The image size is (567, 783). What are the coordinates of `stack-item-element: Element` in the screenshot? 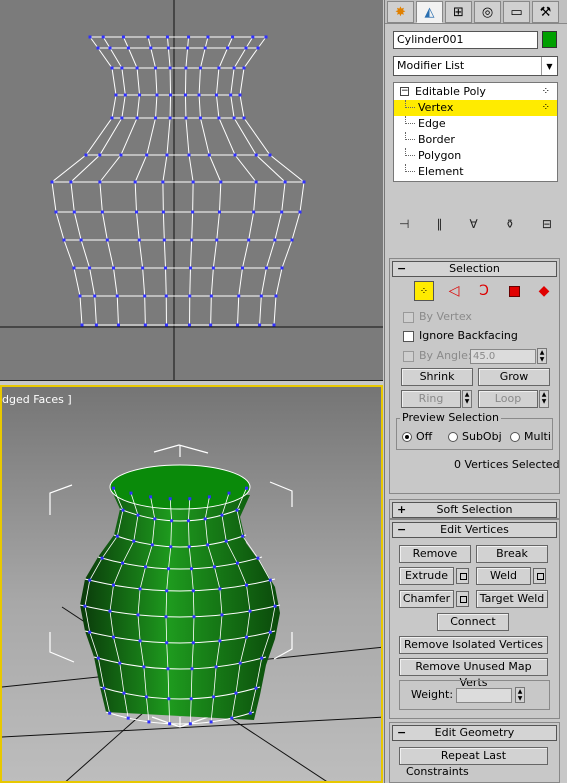 It's located at (475, 172).